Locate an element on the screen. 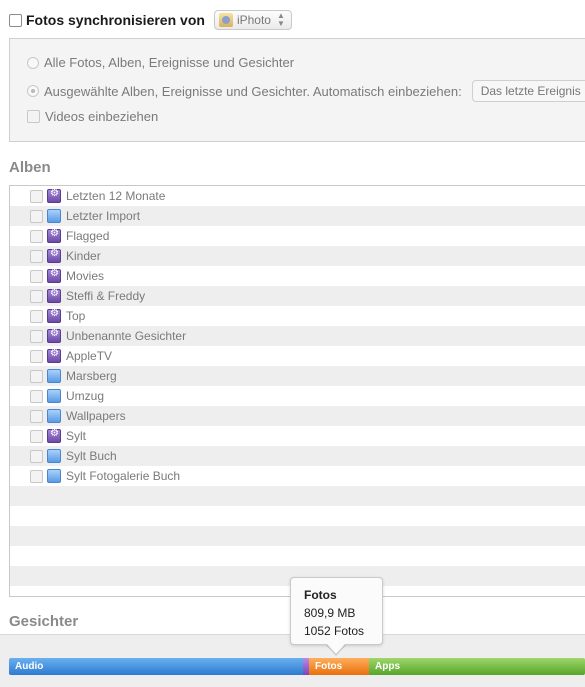 The width and height of the screenshot is (585, 687). photos-tooltip: Fotos 809,9 MB 1052 Fotos is located at coordinates (336, 611).